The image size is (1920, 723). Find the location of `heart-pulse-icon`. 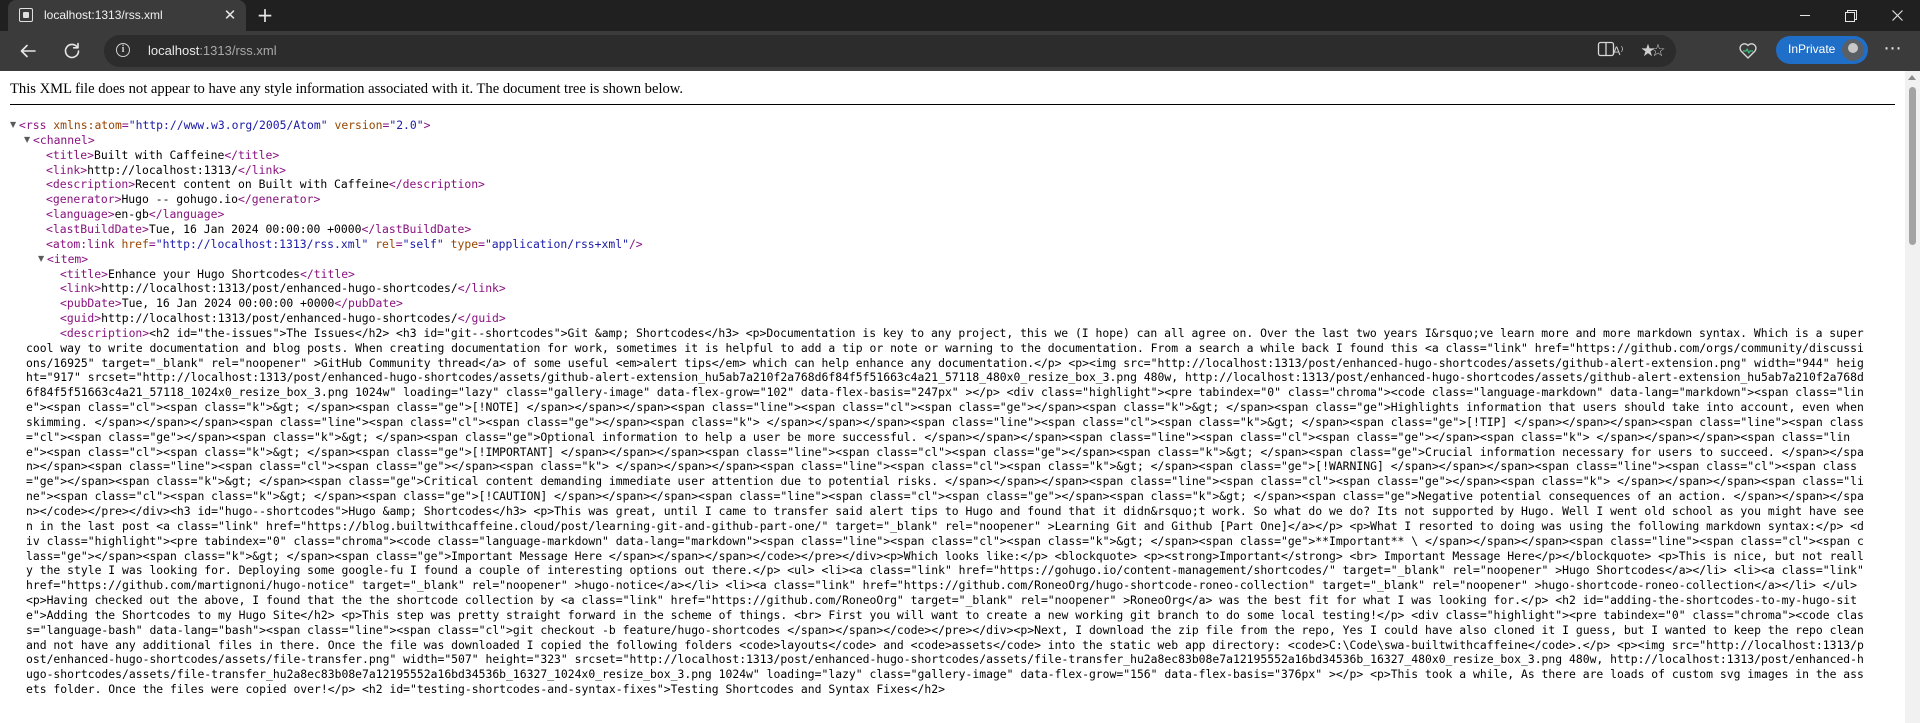

heart-pulse-icon is located at coordinates (1748, 51).